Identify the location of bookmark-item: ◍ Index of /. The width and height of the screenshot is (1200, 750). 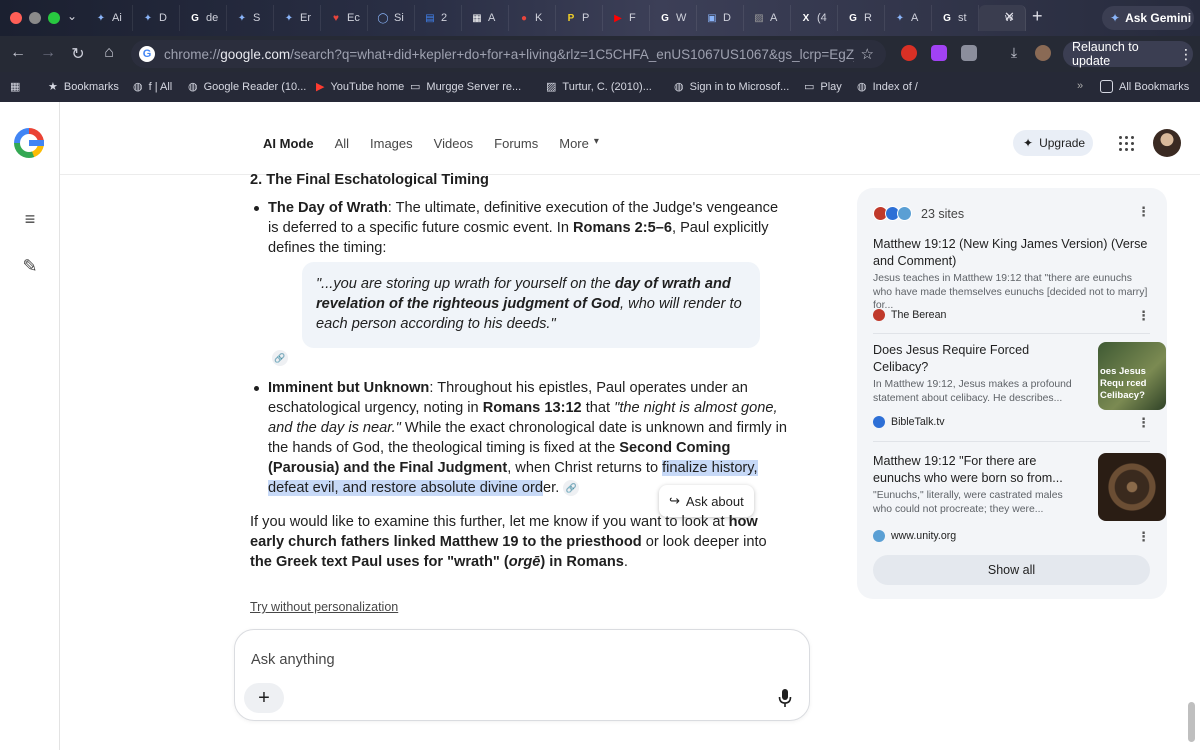
(887, 87).